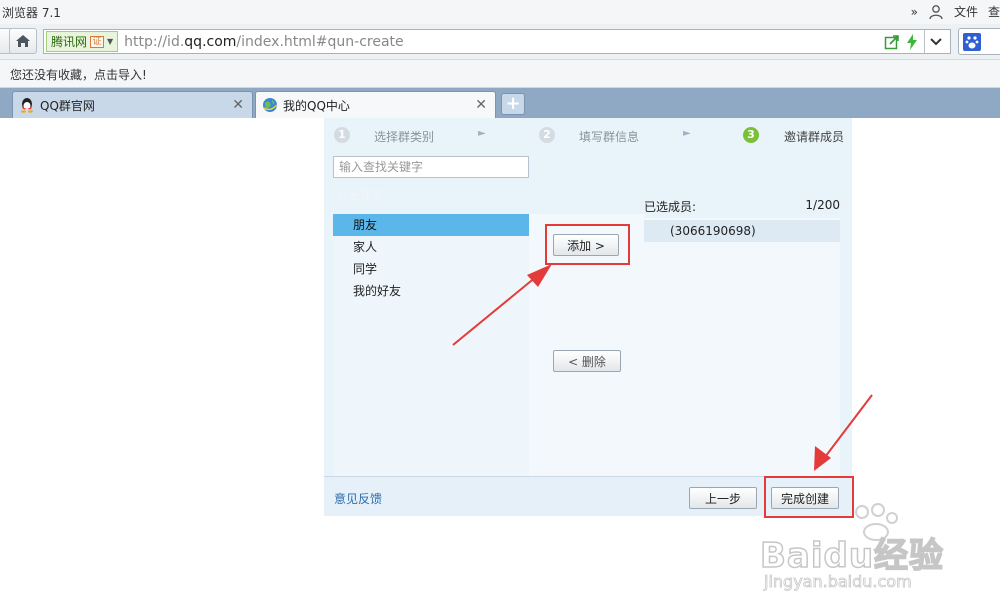 This screenshot has width=1000, height=612. Describe the element at coordinates (852, 556) in the screenshot. I see `watermark-brand: Baidu经验` at that location.